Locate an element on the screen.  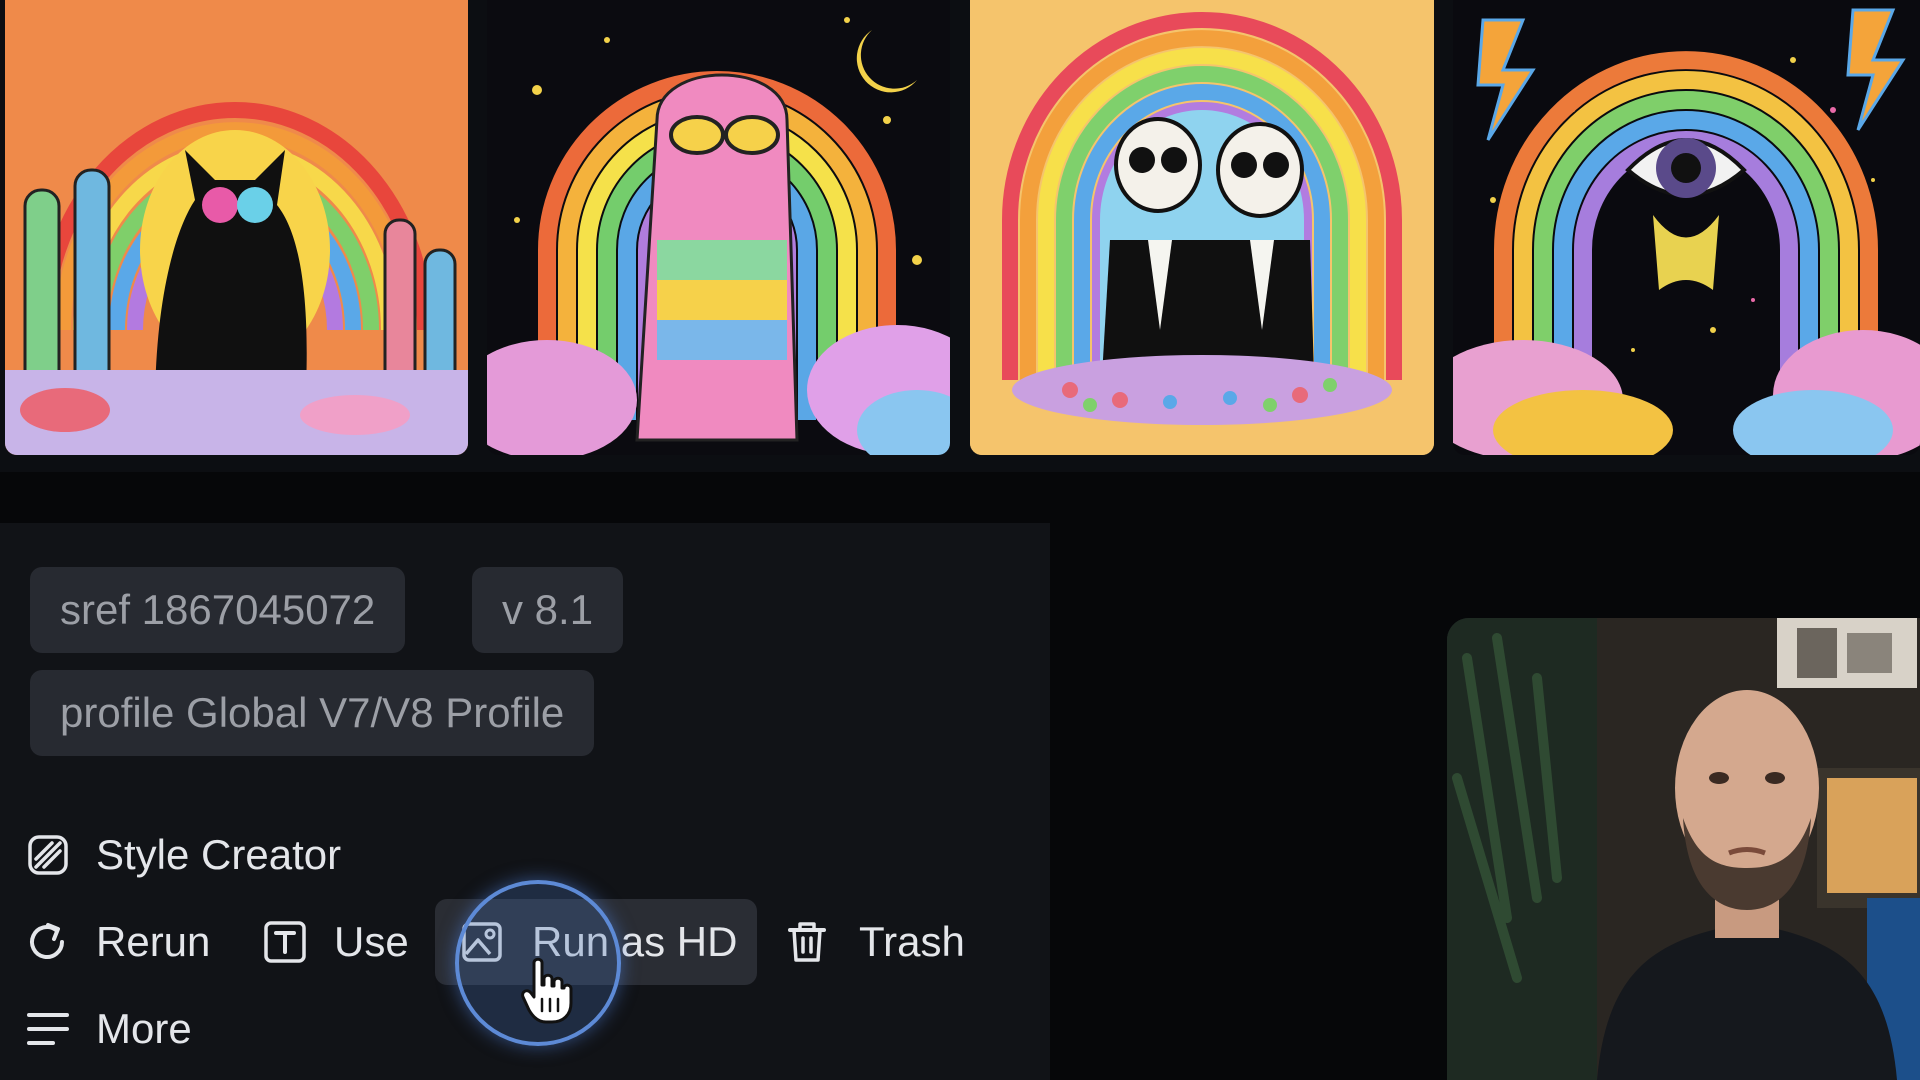
rainbow-skeletons-image is located at coordinates (1202, 227).